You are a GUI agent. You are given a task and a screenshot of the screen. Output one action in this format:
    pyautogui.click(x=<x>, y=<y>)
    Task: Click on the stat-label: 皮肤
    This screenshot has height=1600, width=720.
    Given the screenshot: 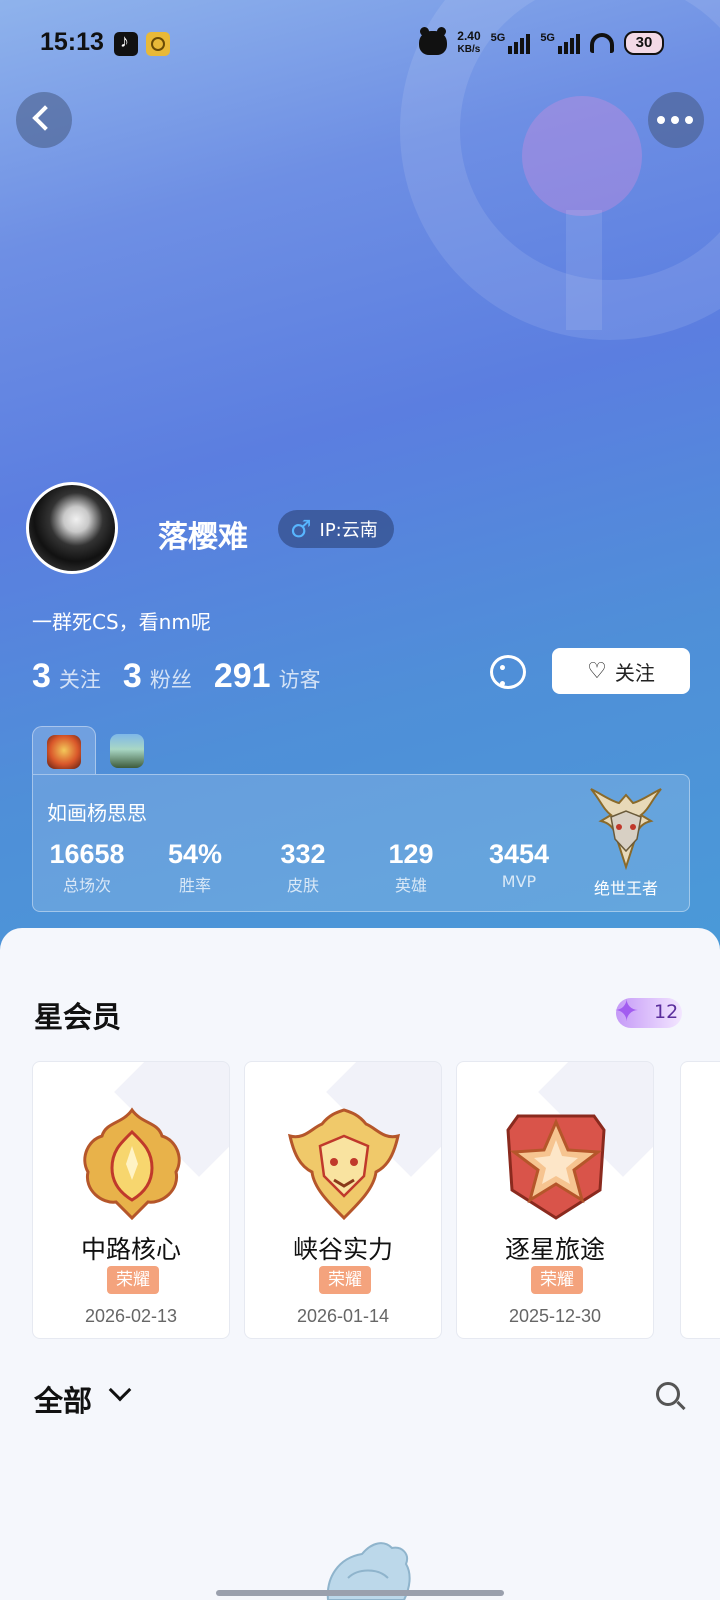 What is the action you would take?
    pyautogui.click(x=302, y=885)
    